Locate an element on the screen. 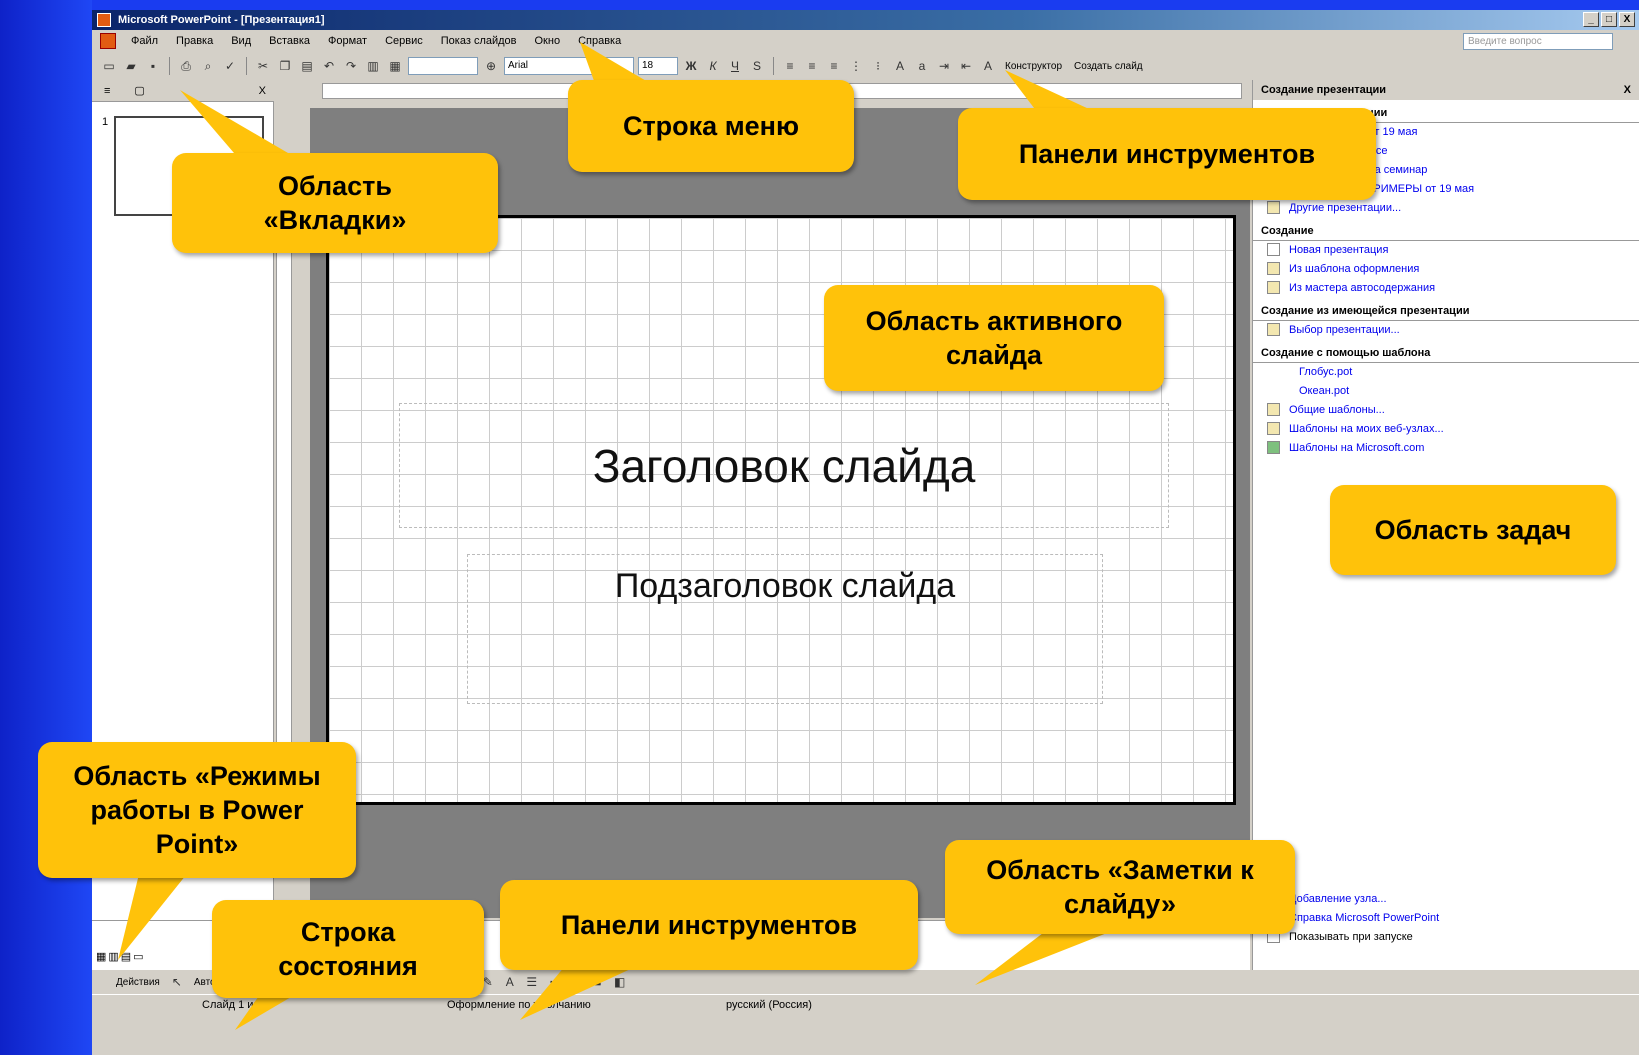 The image size is (1639, 1055). callout-status-bar: Строка состояния is located at coordinates (348, 949).